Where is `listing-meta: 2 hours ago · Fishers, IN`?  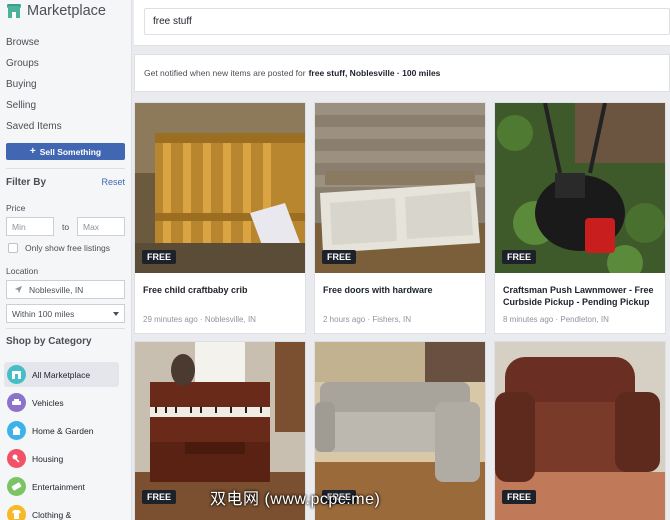
listing-meta: 2 hours ago · Fishers, IN is located at coordinates (367, 319).